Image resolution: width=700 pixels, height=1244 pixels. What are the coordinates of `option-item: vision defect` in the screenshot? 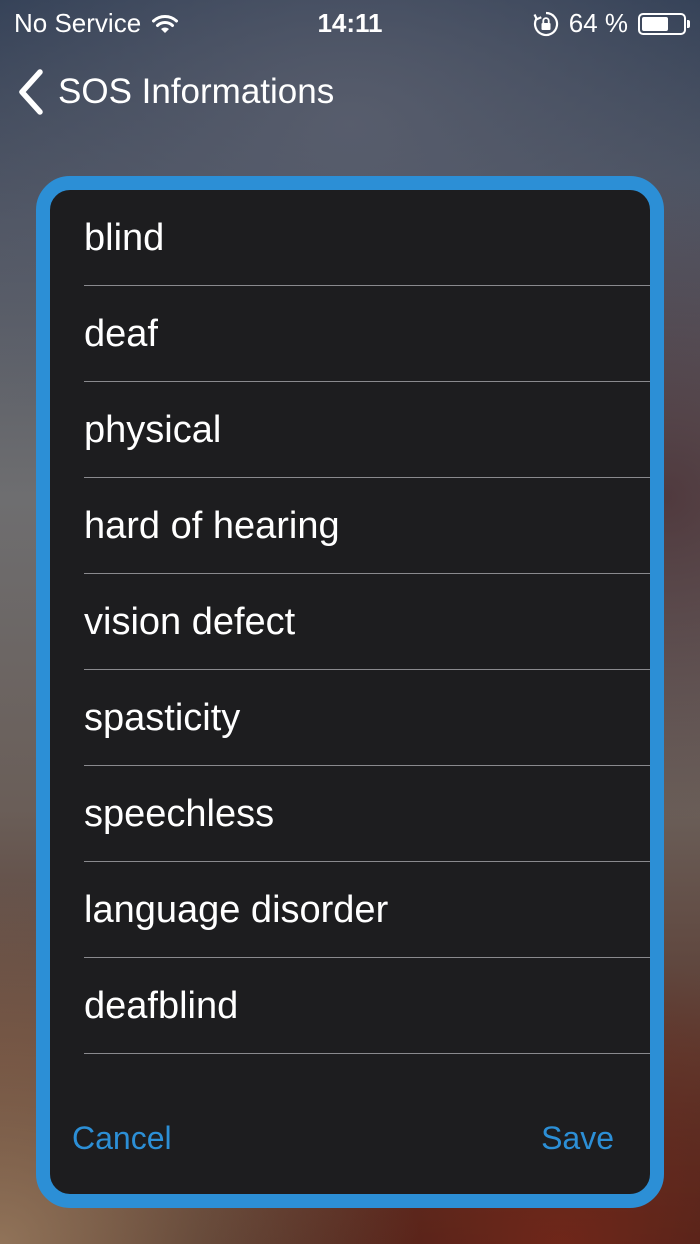 It's located at (350, 622).